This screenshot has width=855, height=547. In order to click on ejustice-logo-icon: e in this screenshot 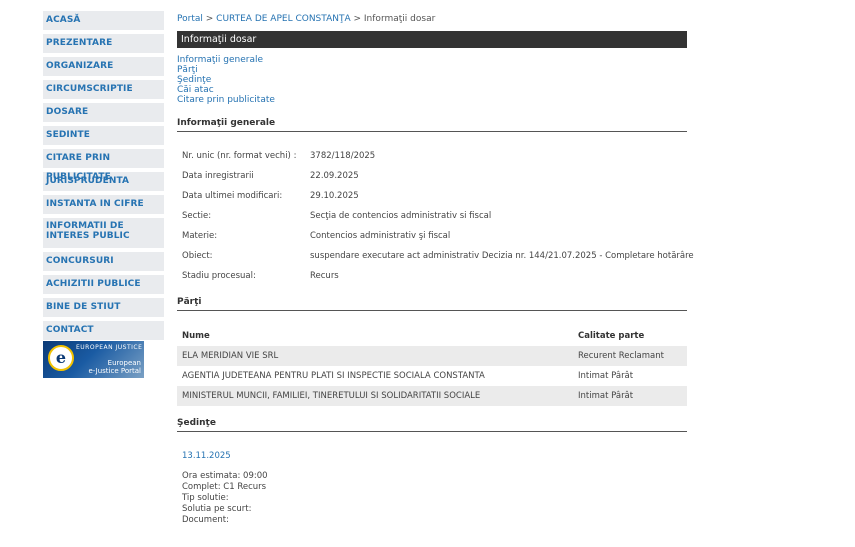, I will do `click(61, 358)`.